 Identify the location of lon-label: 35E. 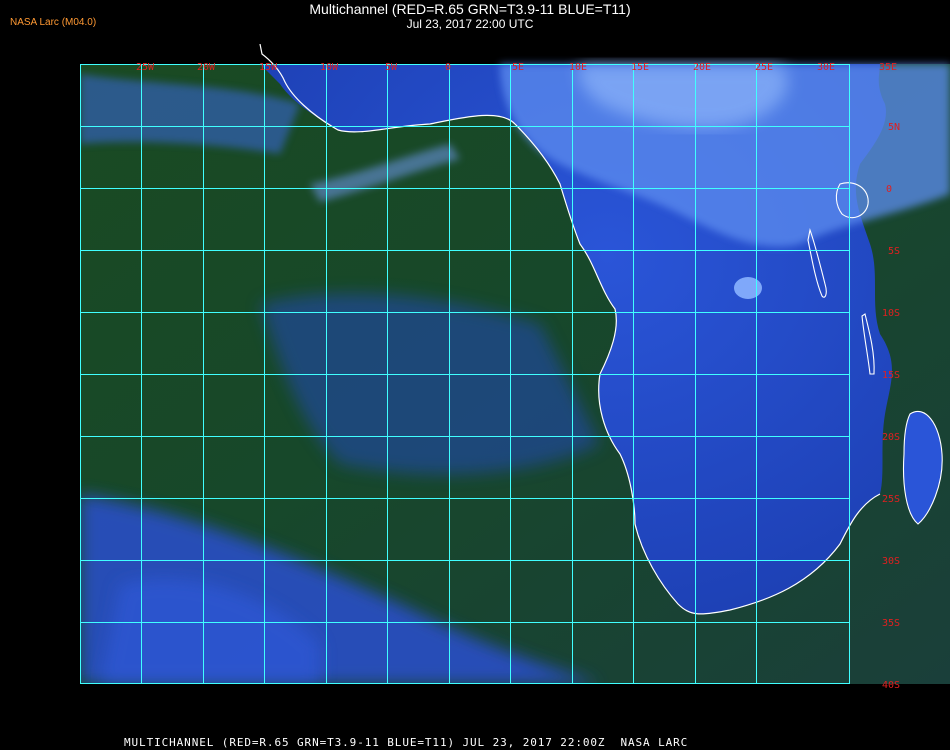
(888, 67).